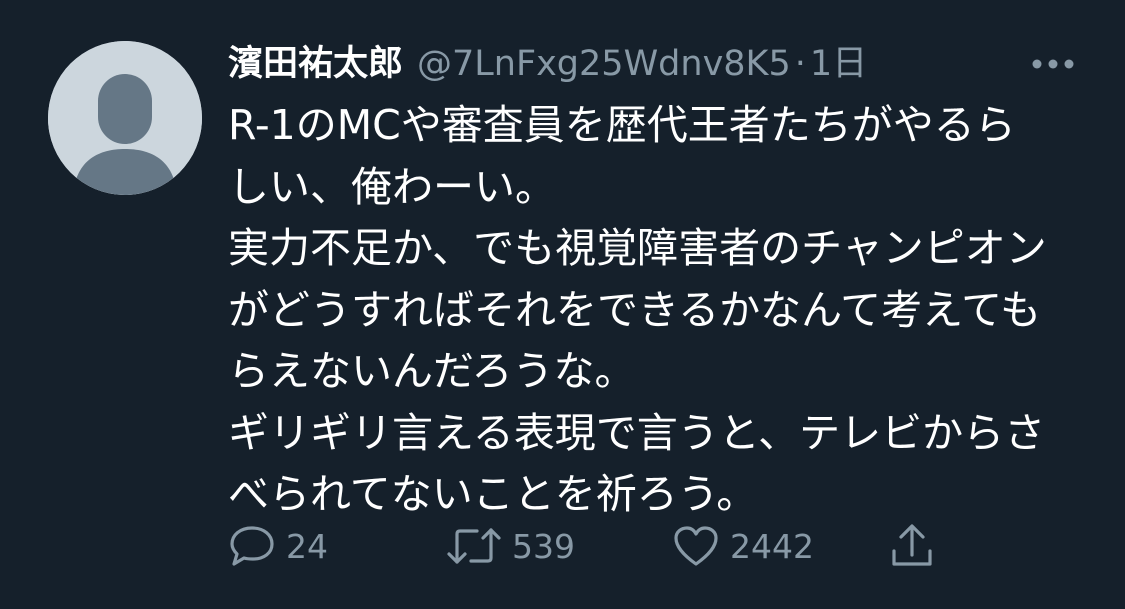 This screenshot has height=609, width=1125. I want to click on share-icon, so click(912, 545).